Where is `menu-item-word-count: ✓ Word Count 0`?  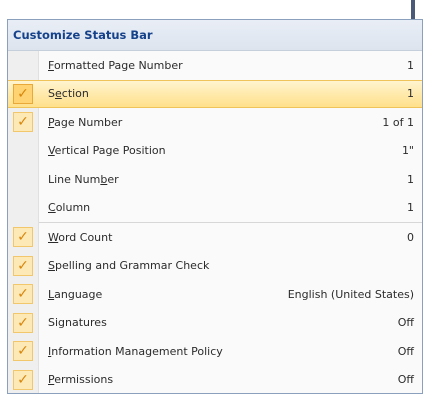
menu-item-word-count: ✓ Word Count 0 is located at coordinates (215, 237).